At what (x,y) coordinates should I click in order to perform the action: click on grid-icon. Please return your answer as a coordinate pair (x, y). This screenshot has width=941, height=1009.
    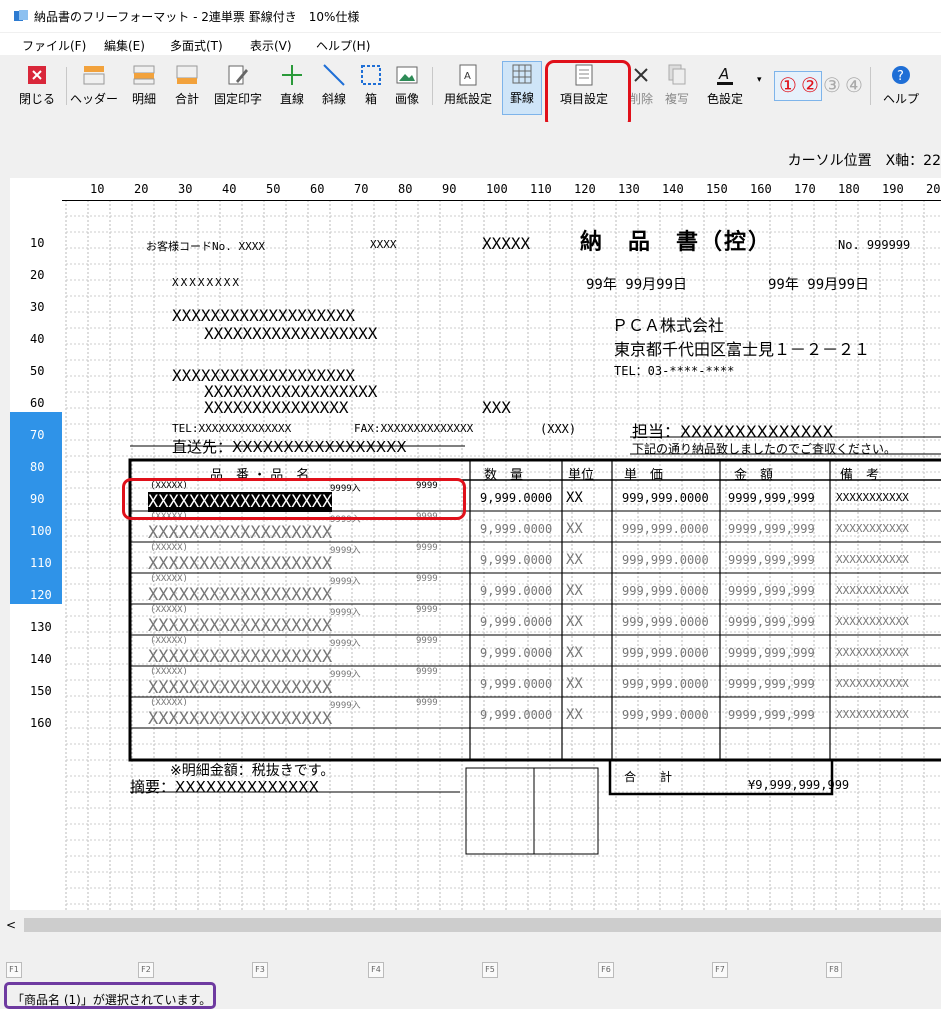
    Looking at the image, I should click on (522, 74).